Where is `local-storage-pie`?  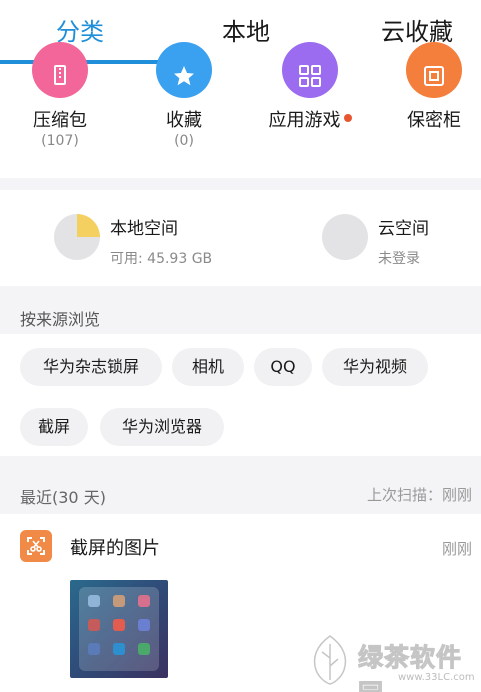 local-storage-pie is located at coordinates (77, 237).